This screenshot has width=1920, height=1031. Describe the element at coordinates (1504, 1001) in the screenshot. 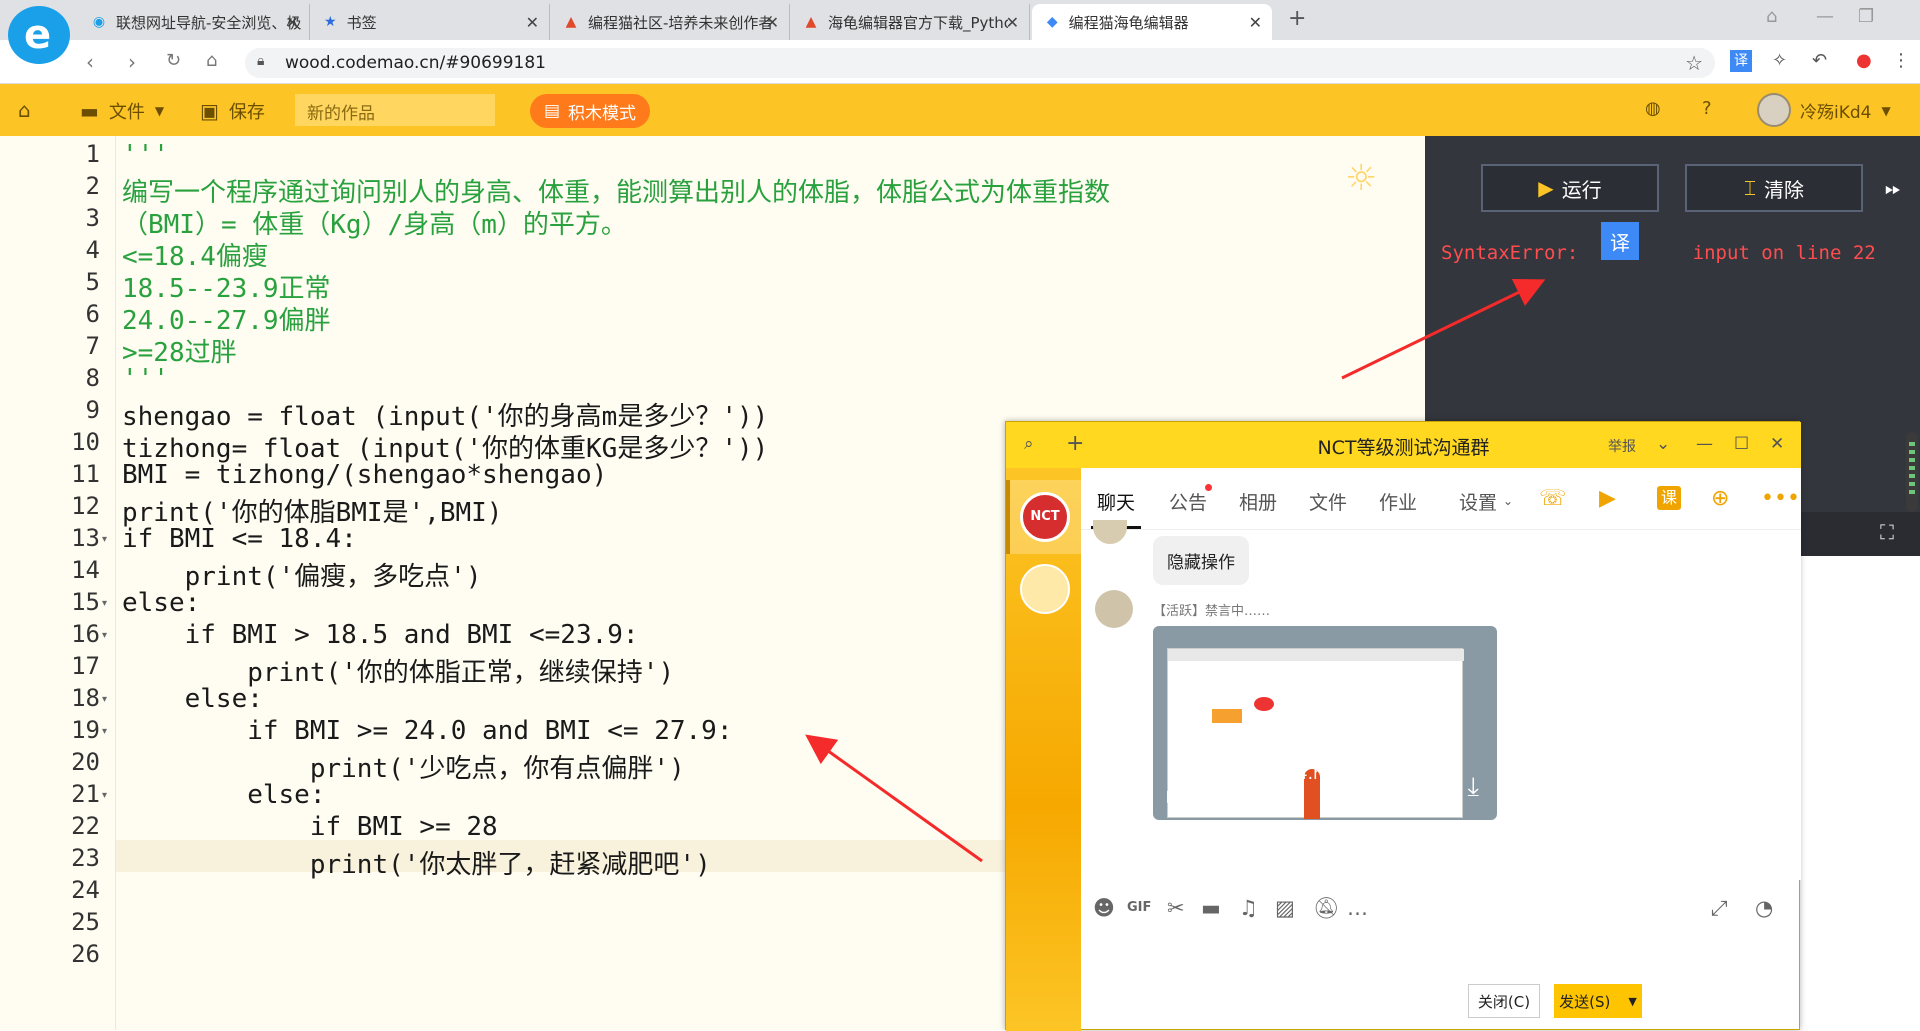

I see `close-button: 关闭(C)` at that location.